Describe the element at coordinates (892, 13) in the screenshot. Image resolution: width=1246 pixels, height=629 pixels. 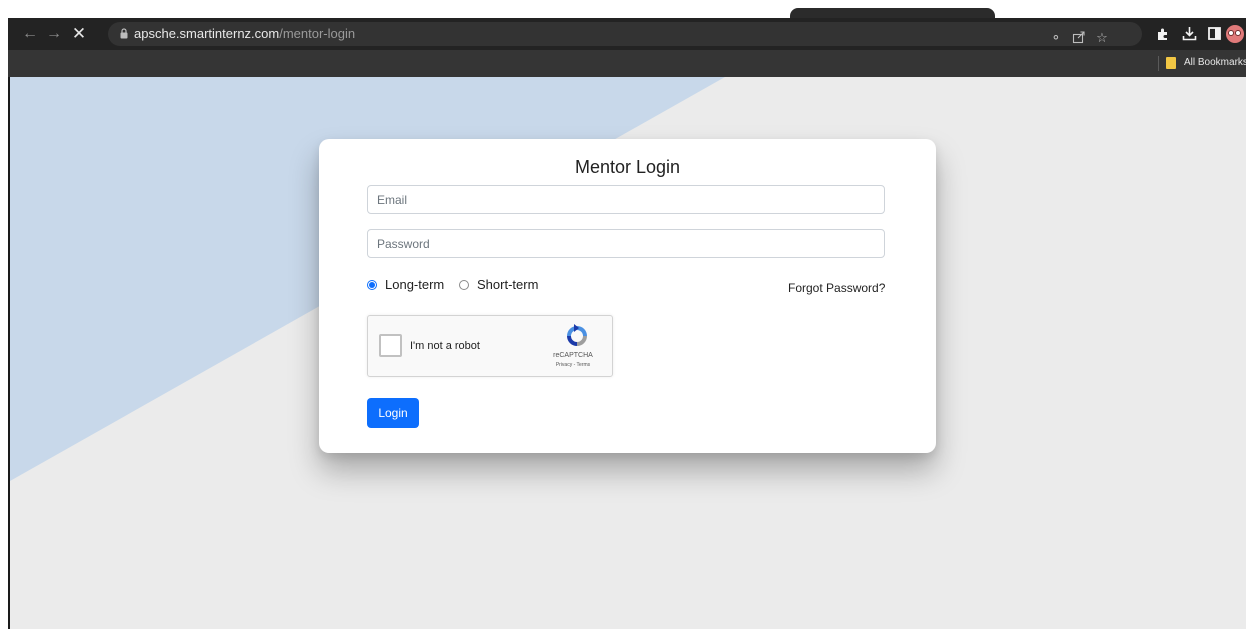
I see `active-tab-edge` at that location.